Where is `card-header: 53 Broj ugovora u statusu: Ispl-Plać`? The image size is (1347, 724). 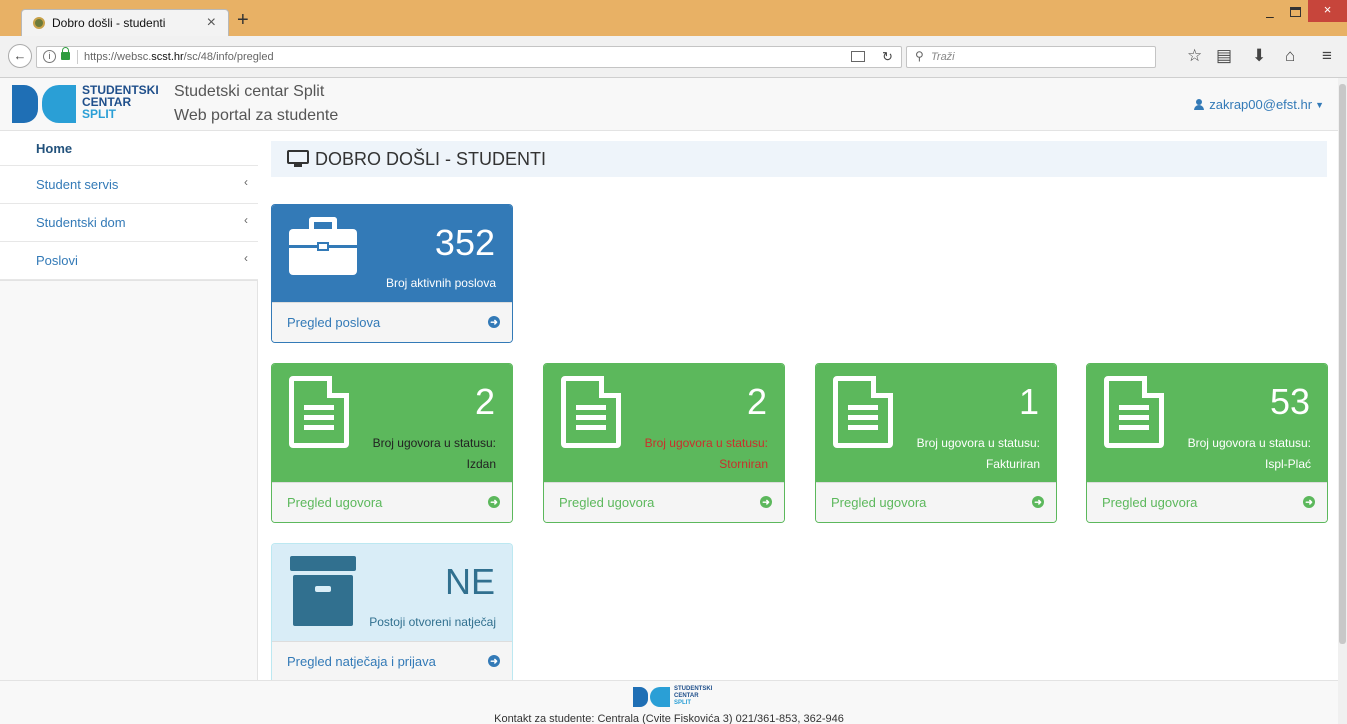
card-header: 53 Broj ugovora u statusu: Ispl-Plać is located at coordinates (1207, 423).